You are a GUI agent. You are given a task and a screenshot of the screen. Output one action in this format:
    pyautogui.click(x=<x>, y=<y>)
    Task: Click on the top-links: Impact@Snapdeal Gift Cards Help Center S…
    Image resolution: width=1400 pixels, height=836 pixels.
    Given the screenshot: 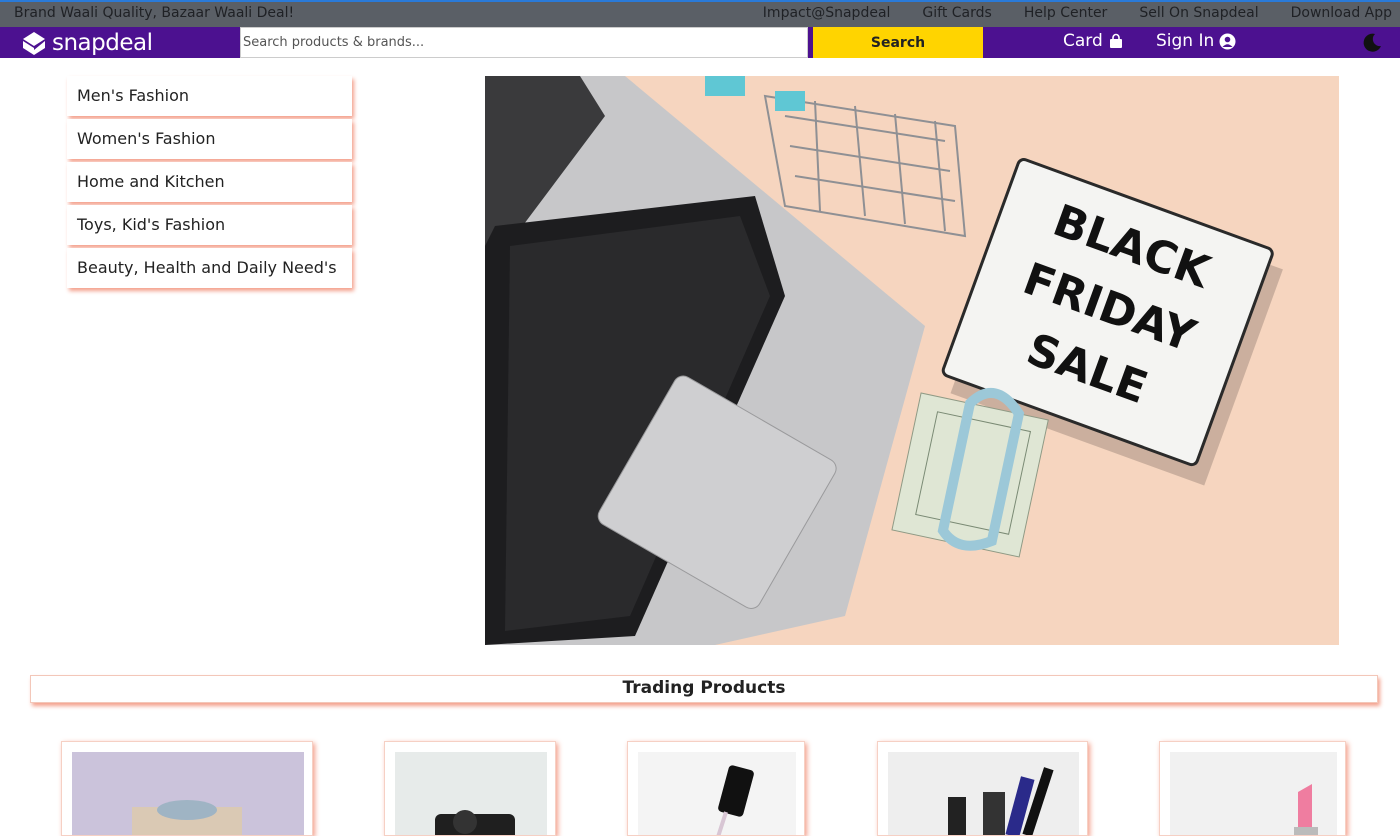 What is the action you would take?
    pyautogui.click(x=1061, y=13)
    